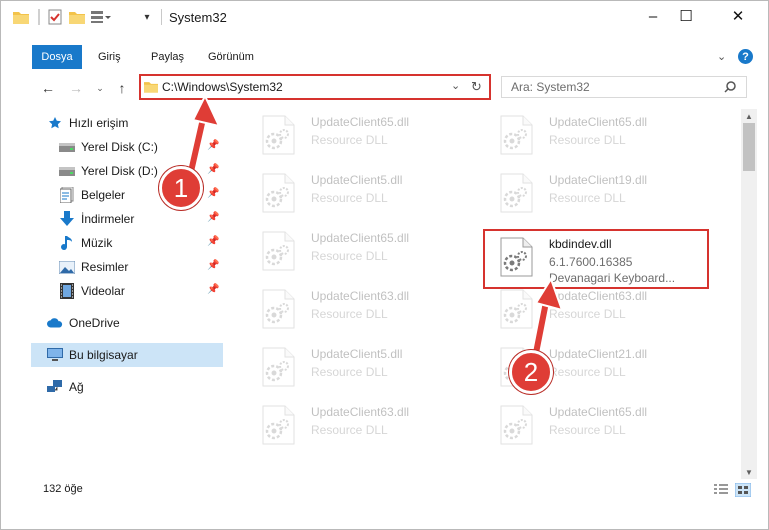  What do you see at coordinates (476, 87) in the screenshot?
I see `refresh-icon: ↻` at bounding box center [476, 87].